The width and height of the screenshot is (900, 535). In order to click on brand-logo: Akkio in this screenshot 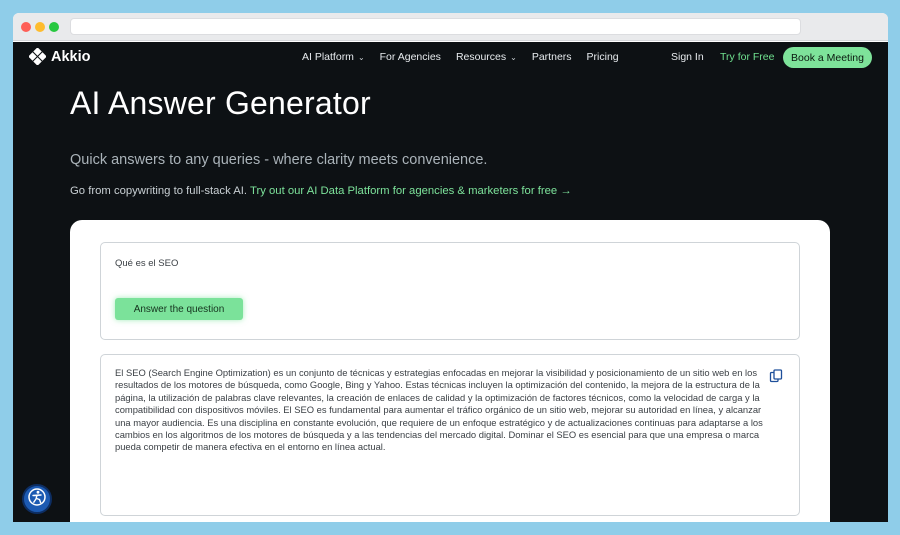, I will do `click(60, 56)`.